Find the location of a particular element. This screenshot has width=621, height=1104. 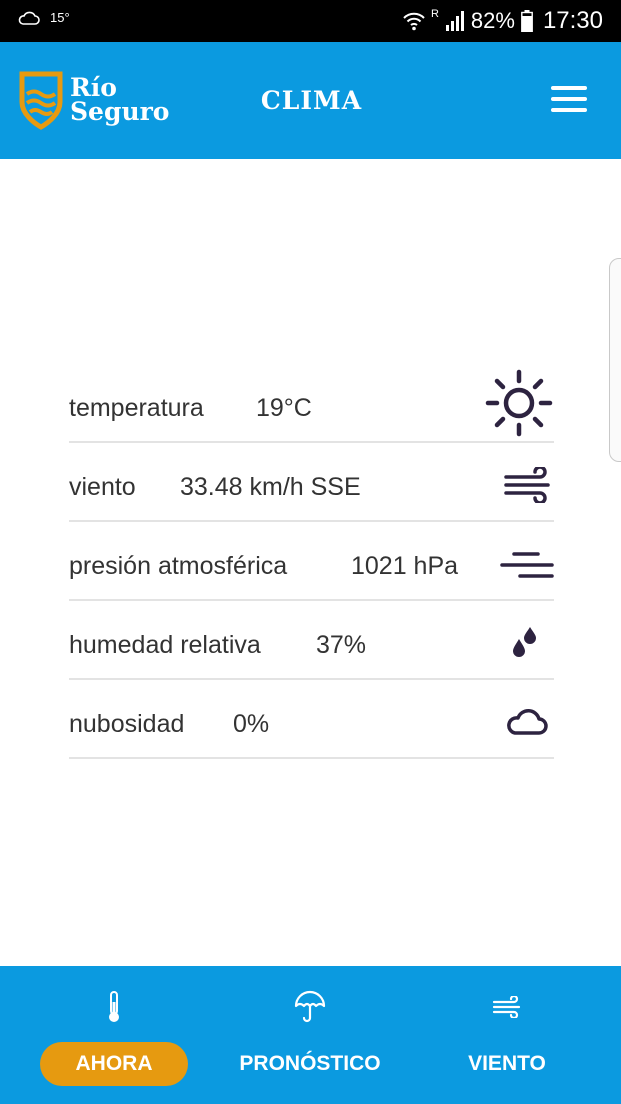

app-logo: Río Seguro is located at coordinates (93, 100).